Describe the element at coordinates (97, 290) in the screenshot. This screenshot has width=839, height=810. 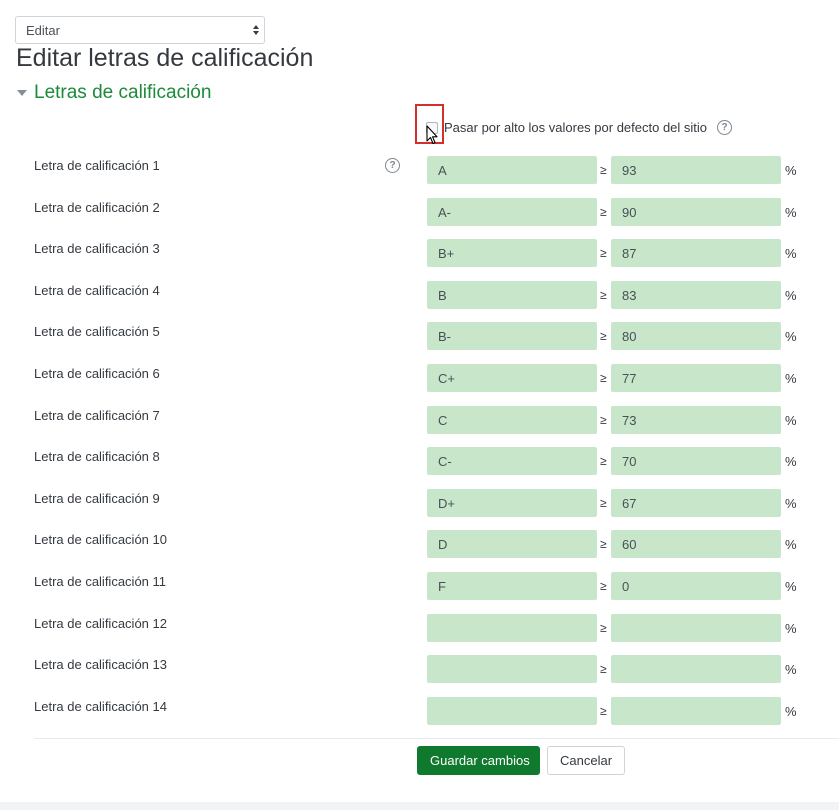
I see `grade-letter-label: Letra de calificación 4` at that location.